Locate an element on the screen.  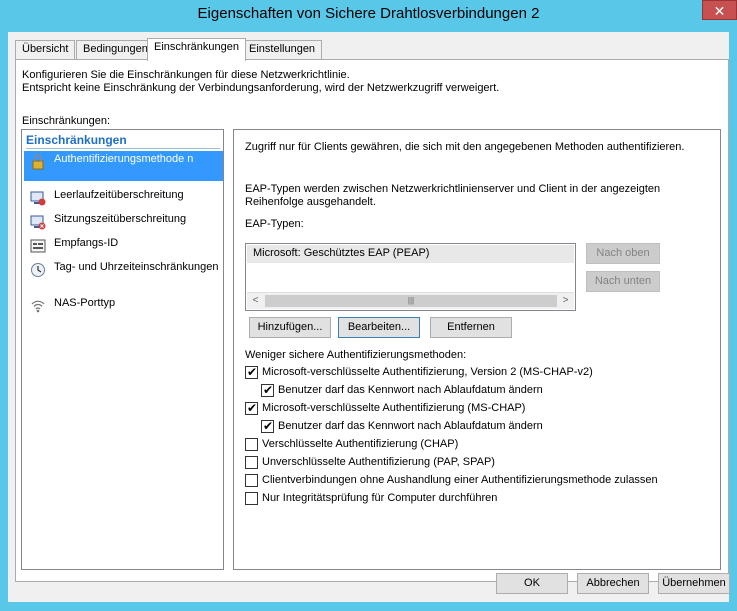
apply-button: Übernehmen is located at coordinates (694, 583).